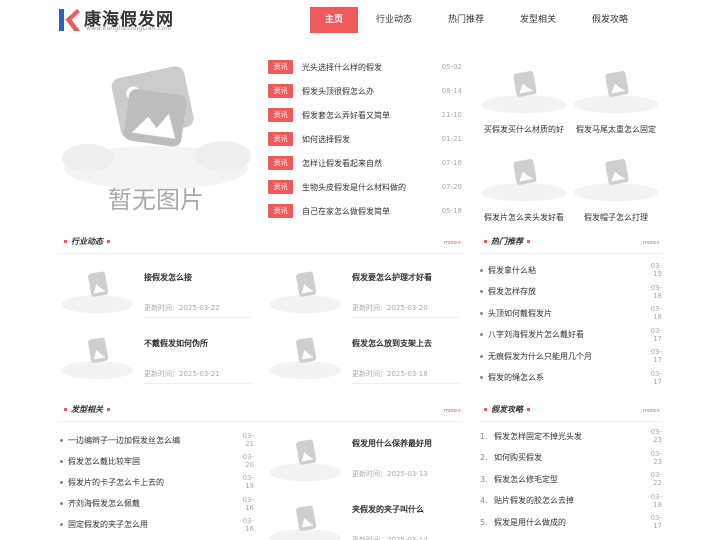 The width and height of the screenshot is (720, 540). What do you see at coordinates (451, 115) in the screenshot?
I see `news-date: 11-10` at bounding box center [451, 115].